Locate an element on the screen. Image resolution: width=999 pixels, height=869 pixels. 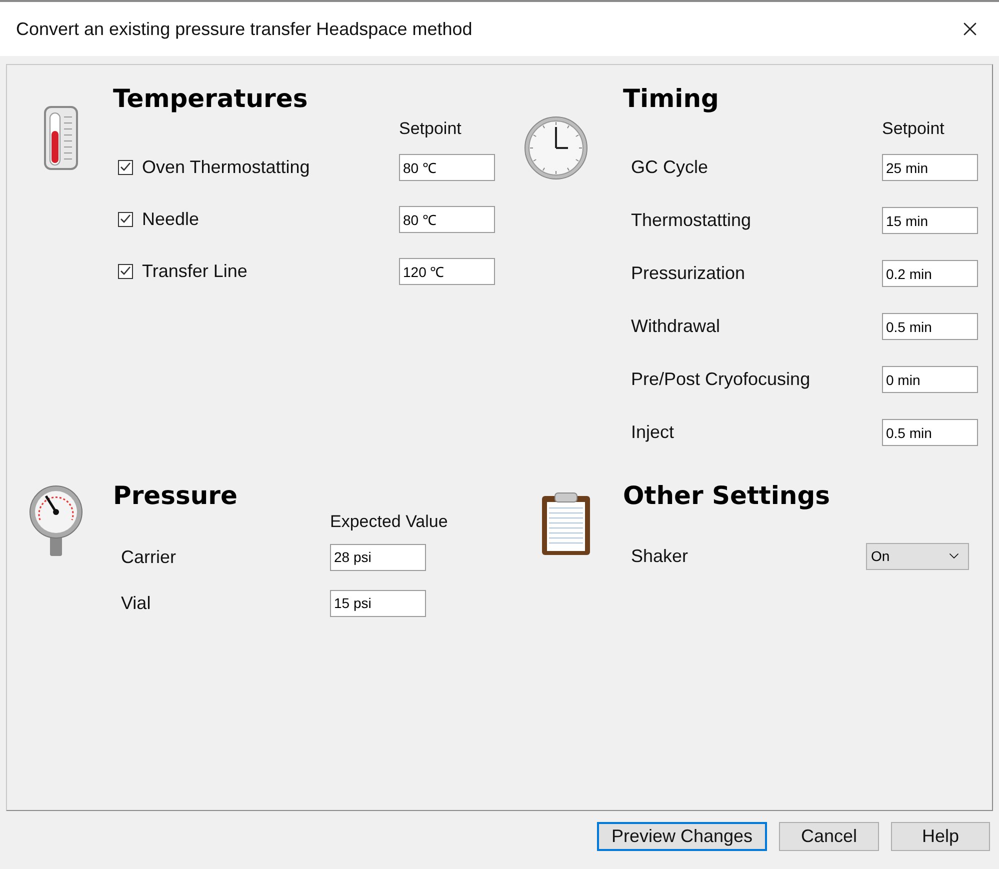
field-label: Pressurization is located at coordinates (688, 273).